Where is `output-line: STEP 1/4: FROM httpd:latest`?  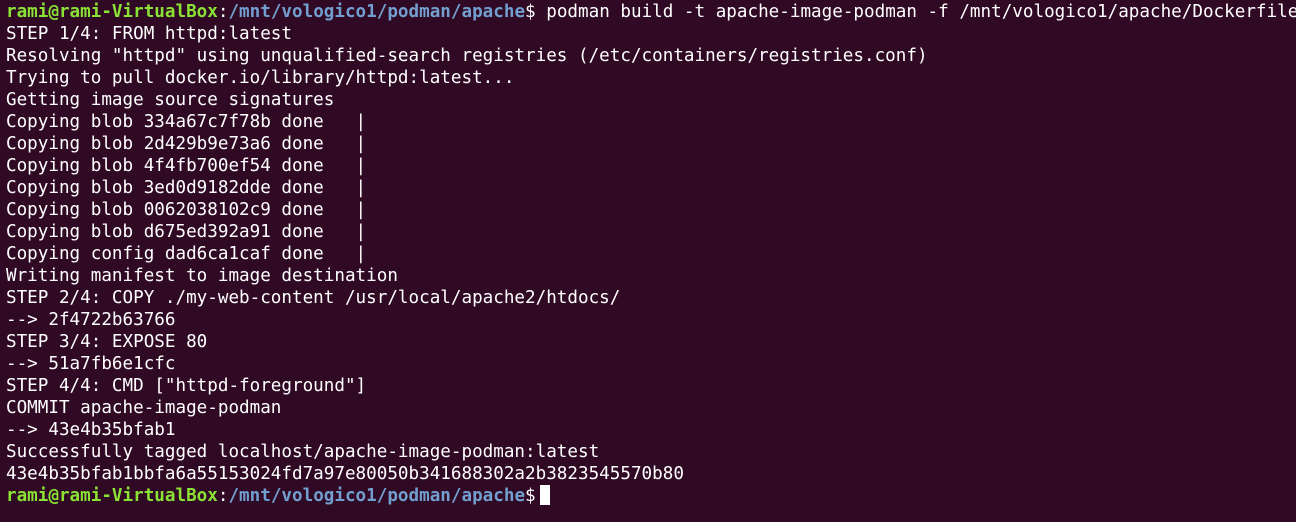 output-line: STEP 1/4: FROM httpd:latest is located at coordinates (149, 34).